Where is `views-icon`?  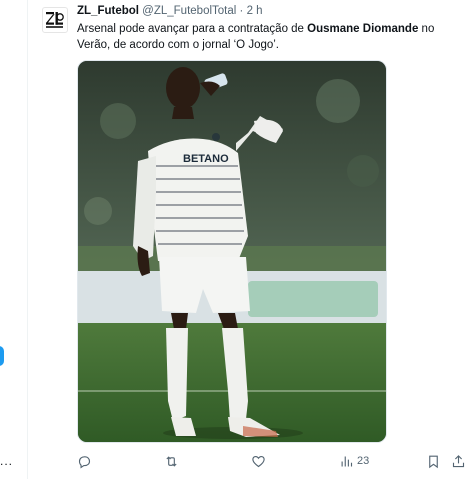
views-icon is located at coordinates (347, 461).